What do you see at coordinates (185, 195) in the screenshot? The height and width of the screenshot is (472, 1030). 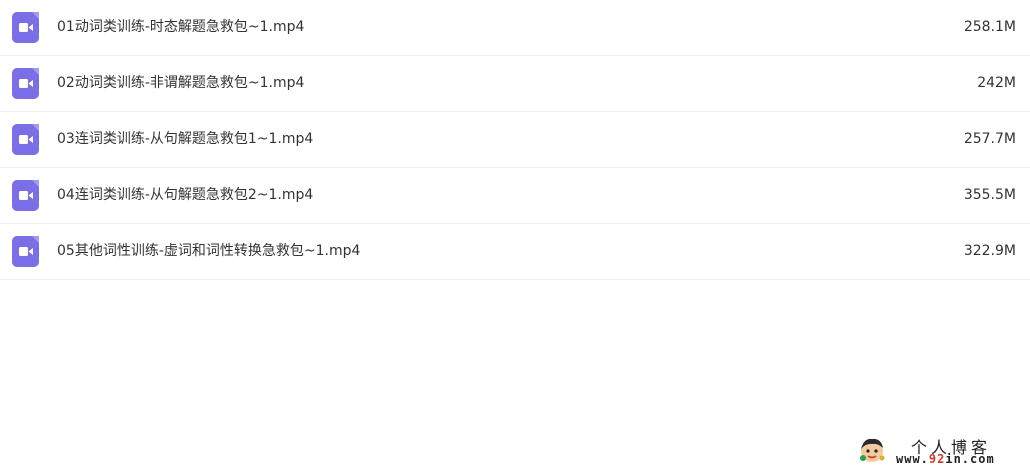 I see `file-name: 04连词类训练-从句解题急救包2~1.mp4` at bounding box center [185, 195].